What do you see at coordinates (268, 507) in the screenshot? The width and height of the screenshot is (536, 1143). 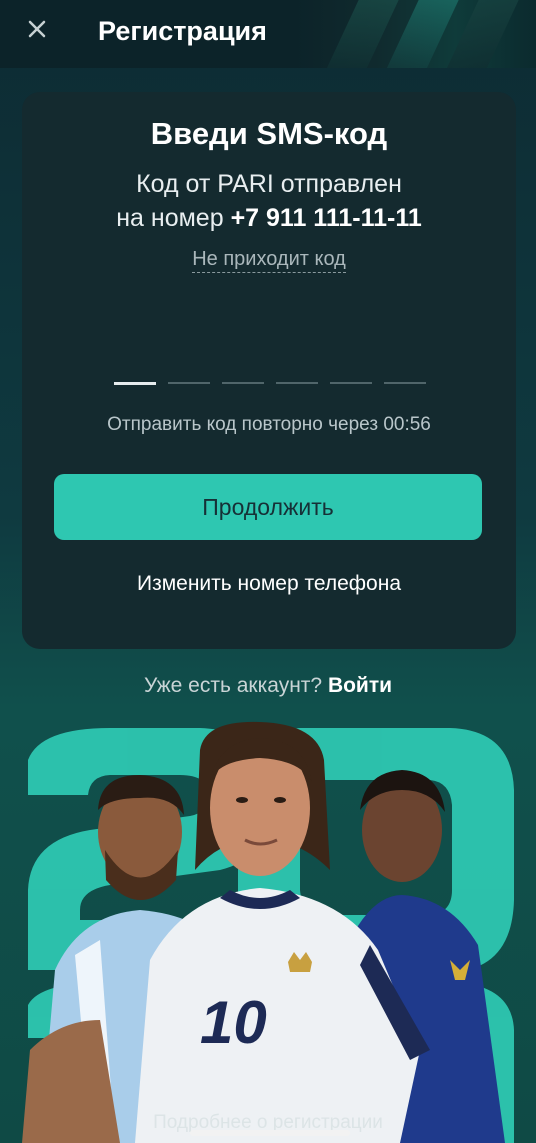 I see `continue-button: Продолжить` at bounding box center [268, 507].